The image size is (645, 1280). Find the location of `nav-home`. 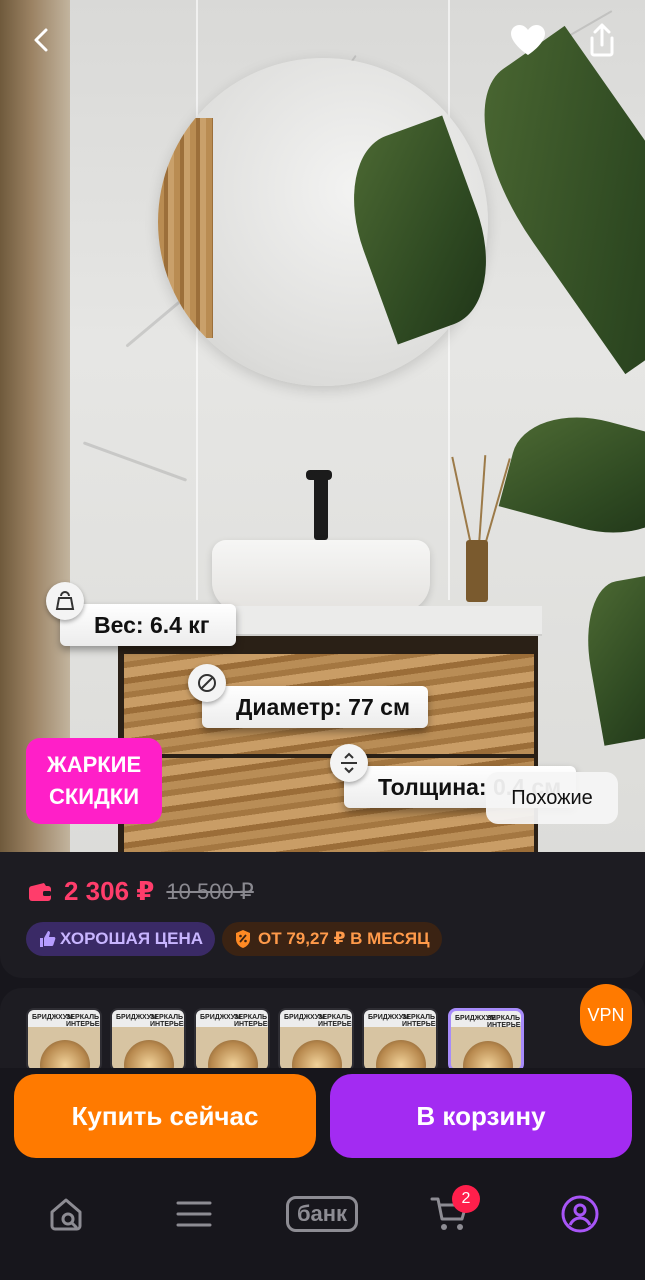

nav-home is located at coordinates (66, 1214).